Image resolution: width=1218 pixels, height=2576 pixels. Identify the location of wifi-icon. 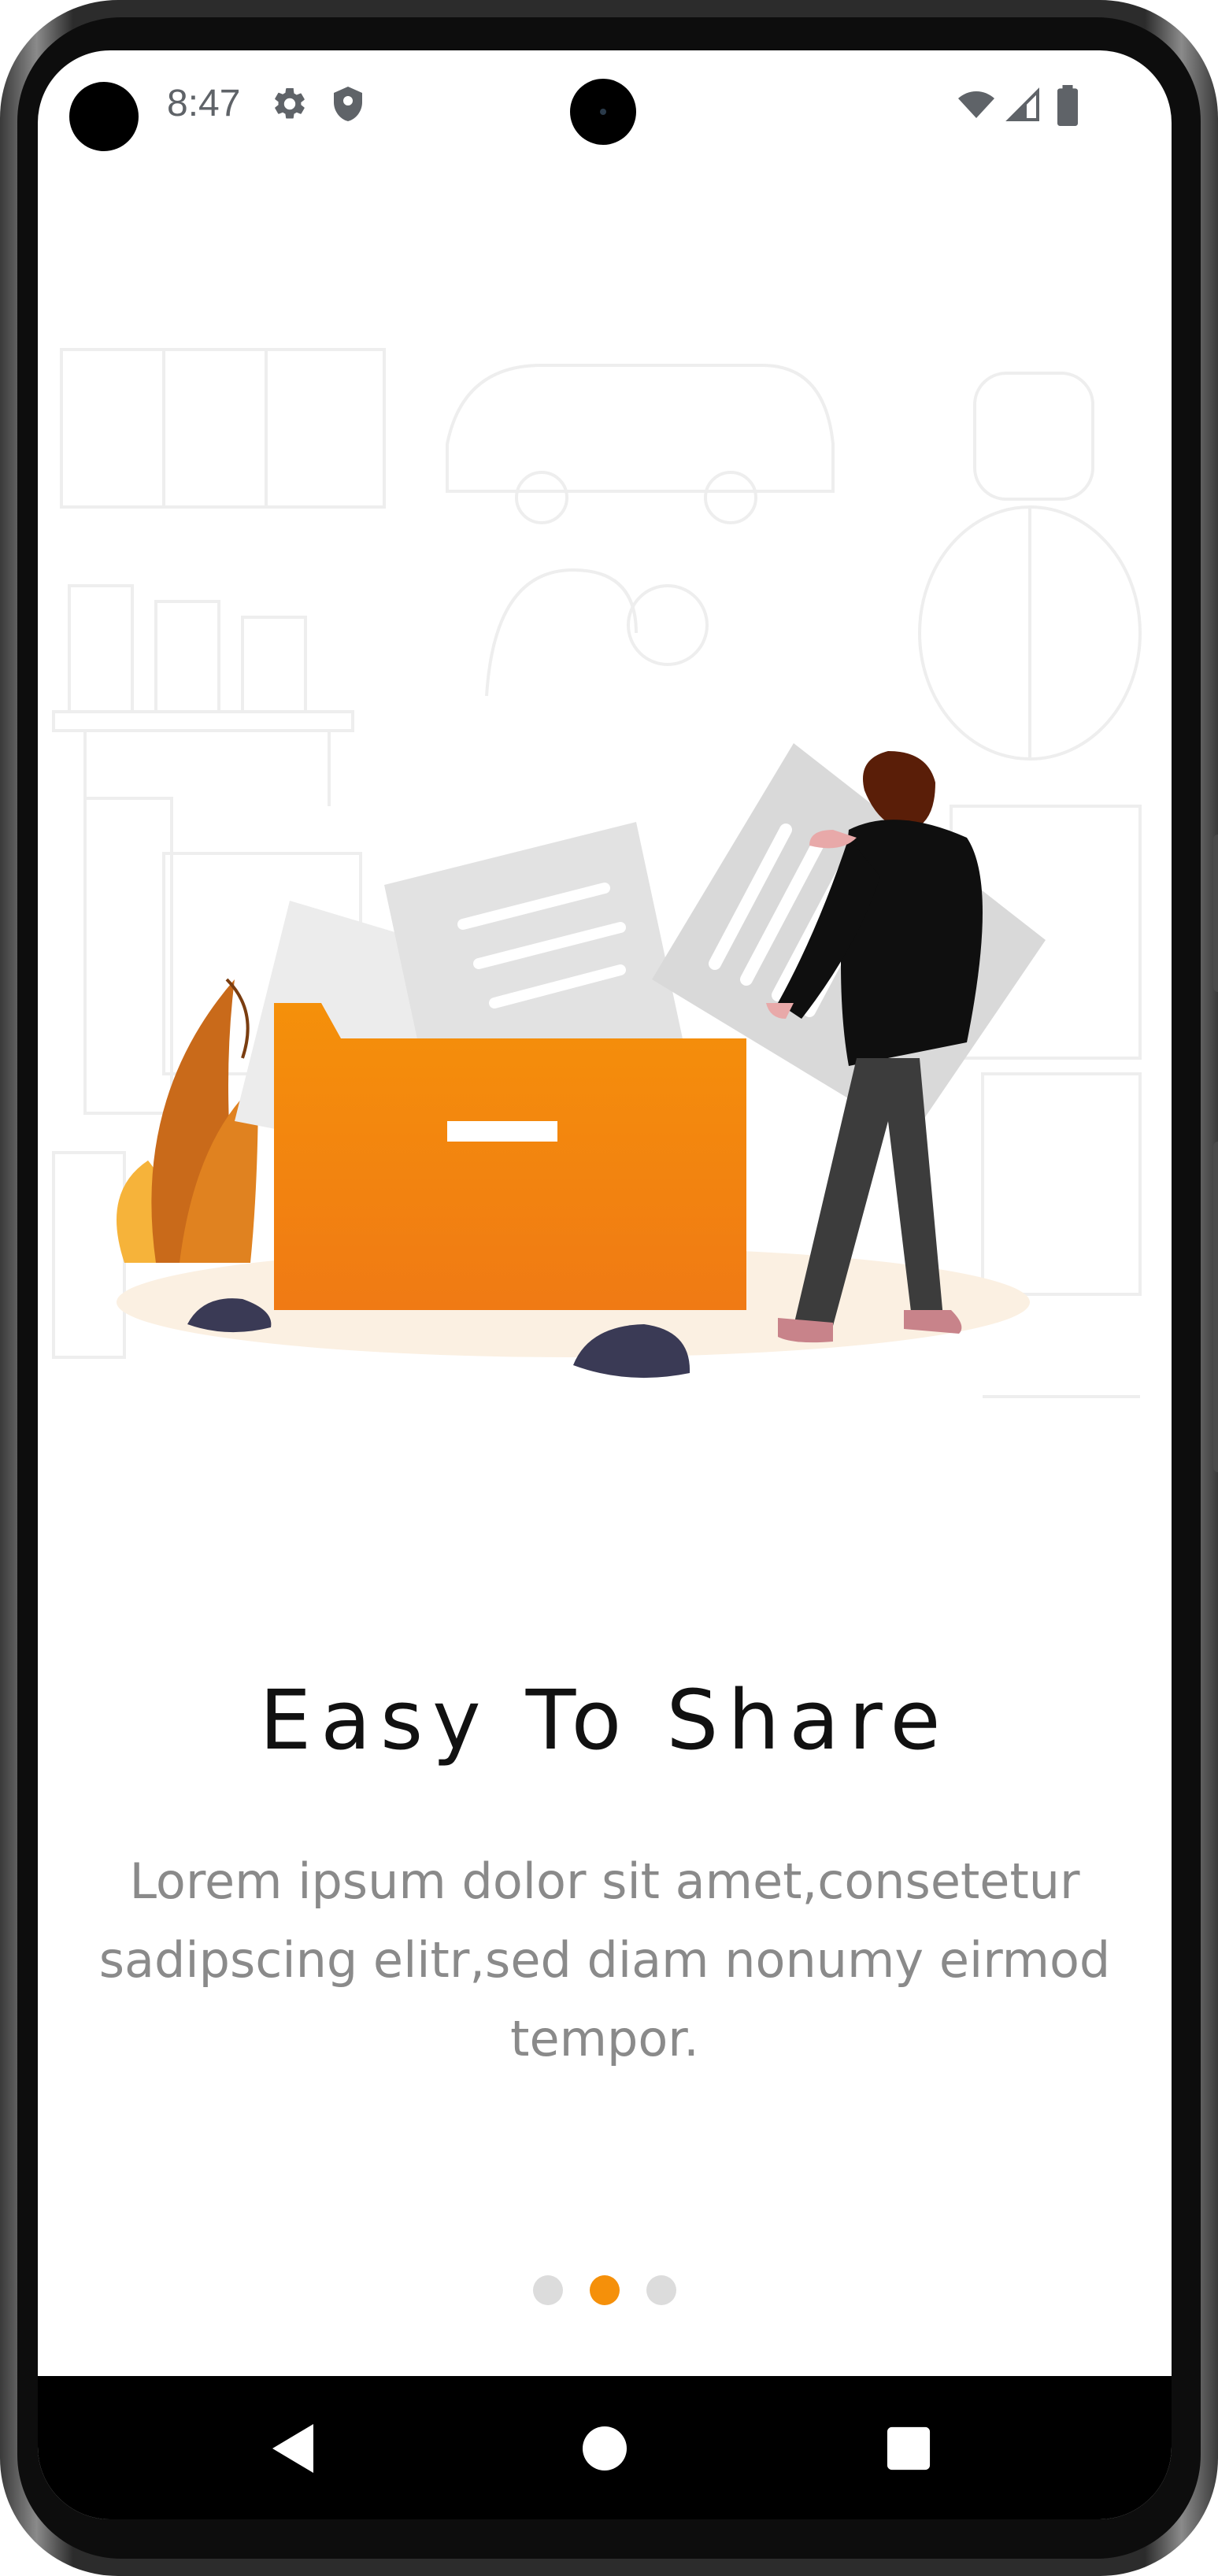
(977, 106).